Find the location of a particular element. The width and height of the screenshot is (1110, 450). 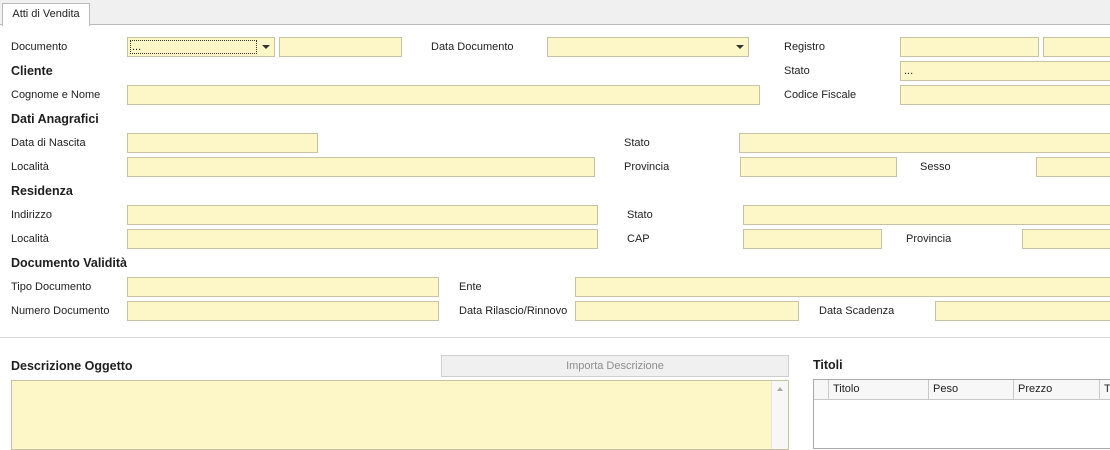

descrizione-scrollbar is located at coordinates (779, 415).